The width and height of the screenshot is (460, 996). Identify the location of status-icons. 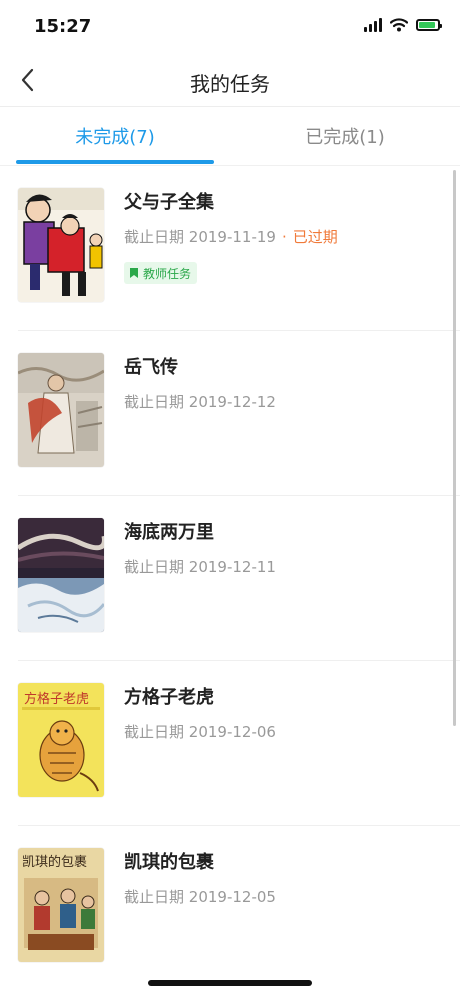
(403, 25).